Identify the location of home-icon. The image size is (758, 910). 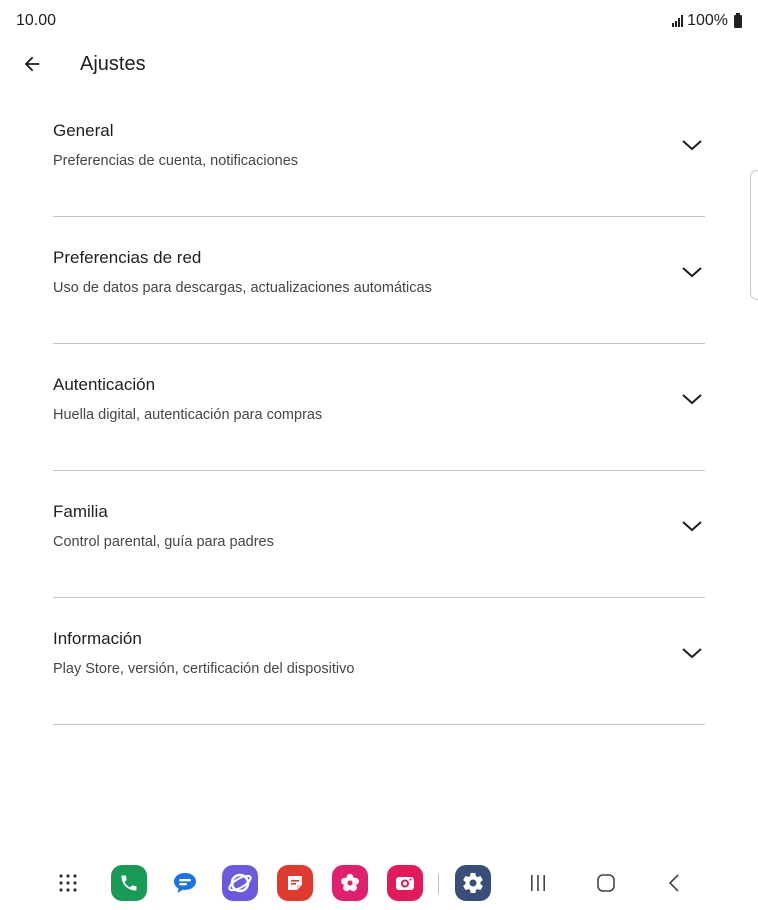
(606, 883).